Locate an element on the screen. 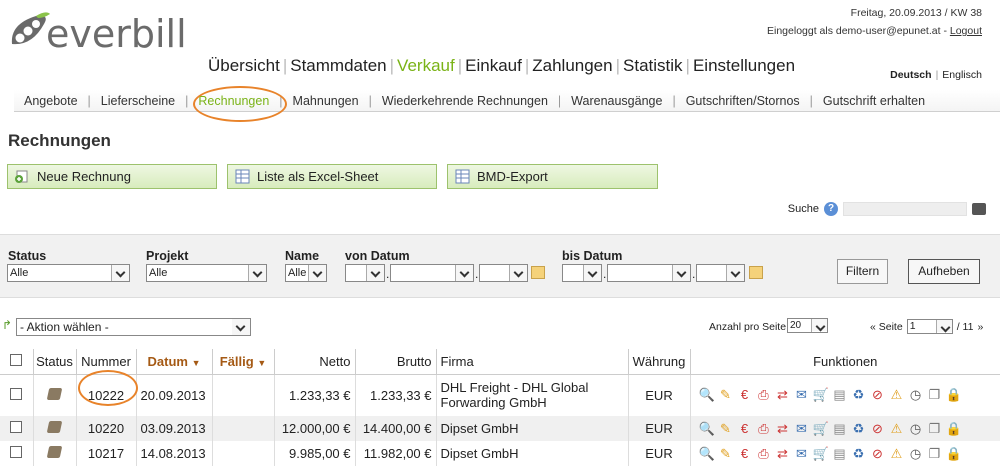 Image resolution: width=1000 pixels, height=466 pixels. mainnav-zahlungen: Zahlungen is located at coordinates (572, 66).